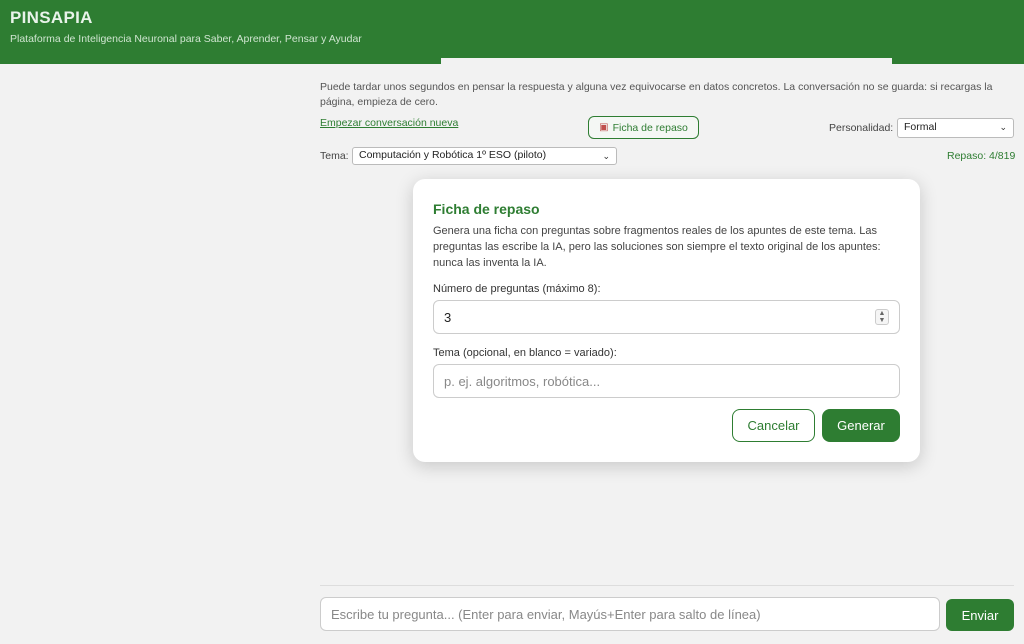  What do you see at coordinates (604, 127) in the screenshot?
I see `notebook-icon: ▣` at bounding box center [604, 127].